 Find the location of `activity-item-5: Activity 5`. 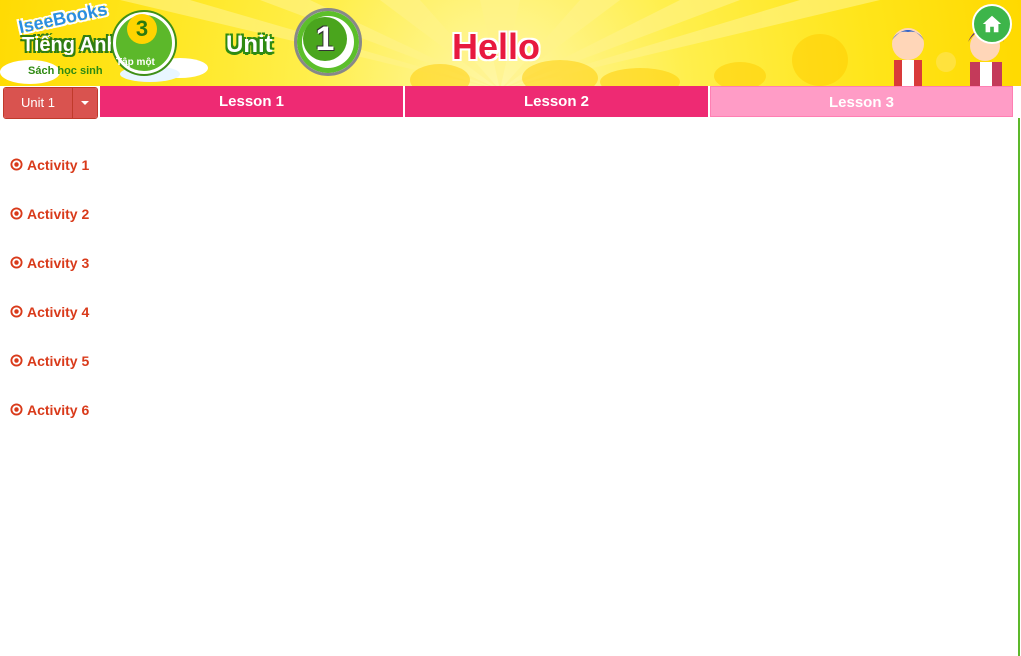

activity-item-5: Activity 5 is located at coordinates (49, 360).